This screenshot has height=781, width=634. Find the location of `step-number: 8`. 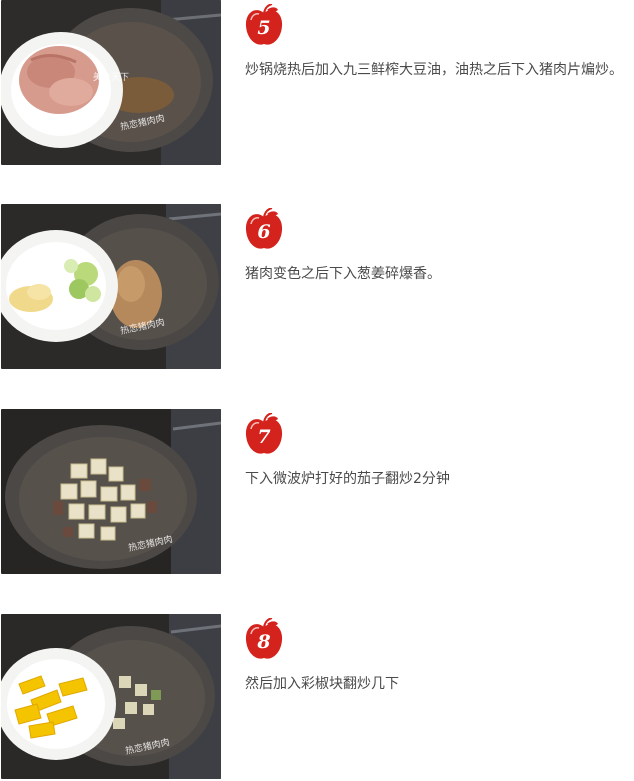

step-number: 8 is located at coordinates (264, 642).